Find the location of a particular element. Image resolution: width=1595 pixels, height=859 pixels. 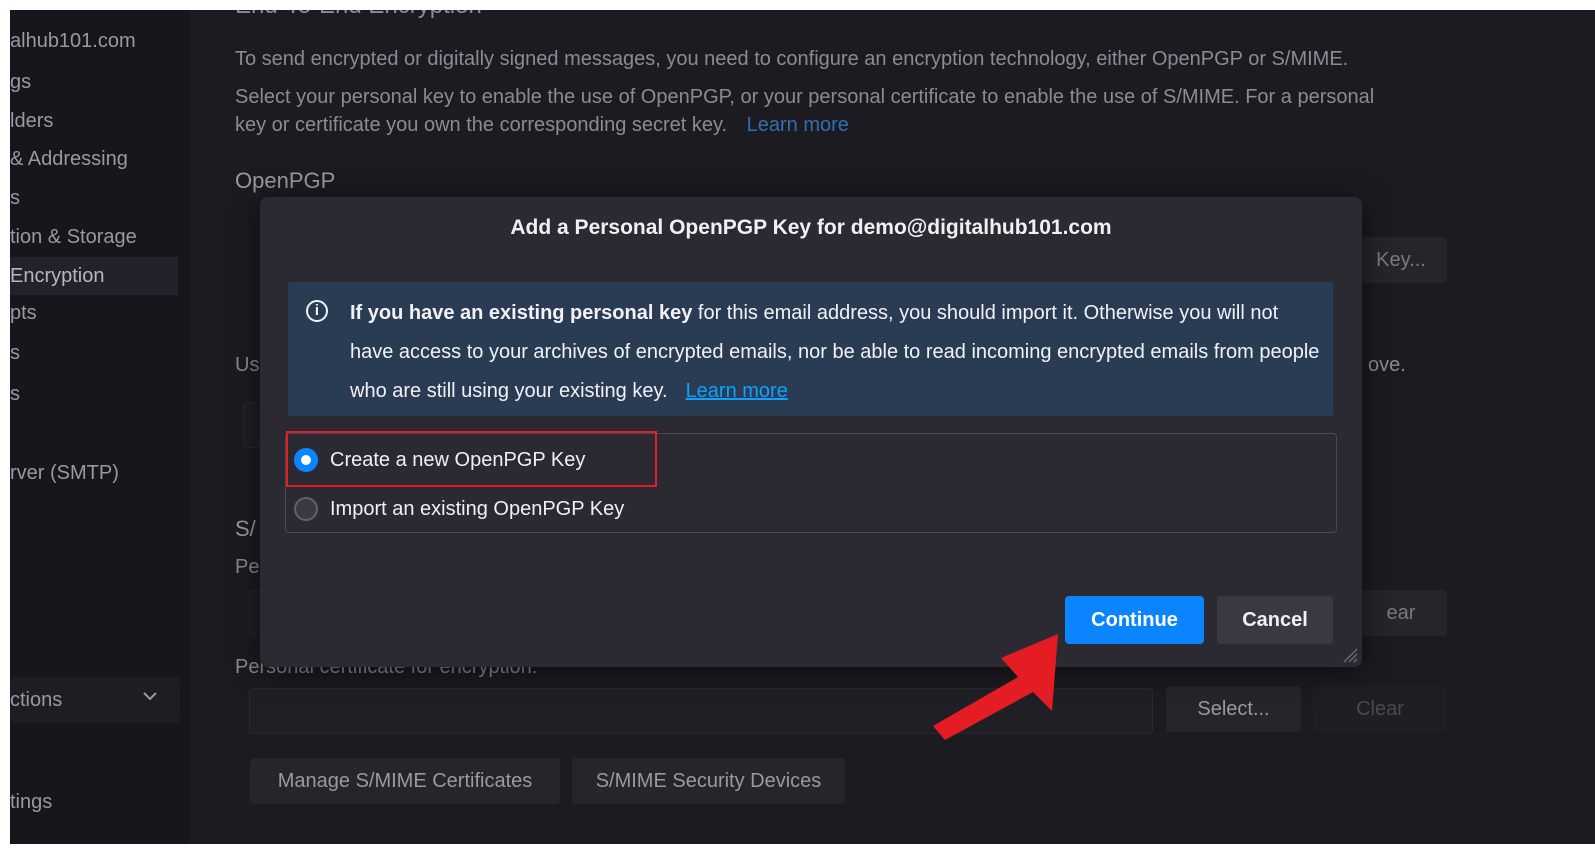

continue-button: Continue is located at coordinates (1134, 620).